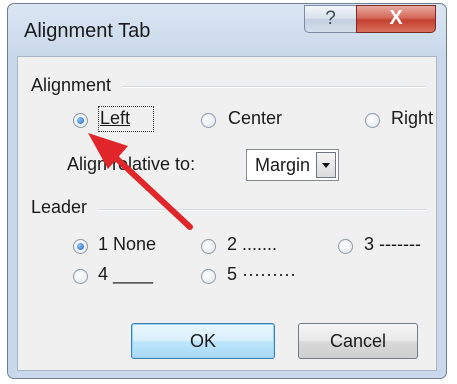 The height and width of the screenshot is (384, 457). Describe the element at coordinates (412, 118) in the screenshot. I see `right-radio-label: Right` at that location.